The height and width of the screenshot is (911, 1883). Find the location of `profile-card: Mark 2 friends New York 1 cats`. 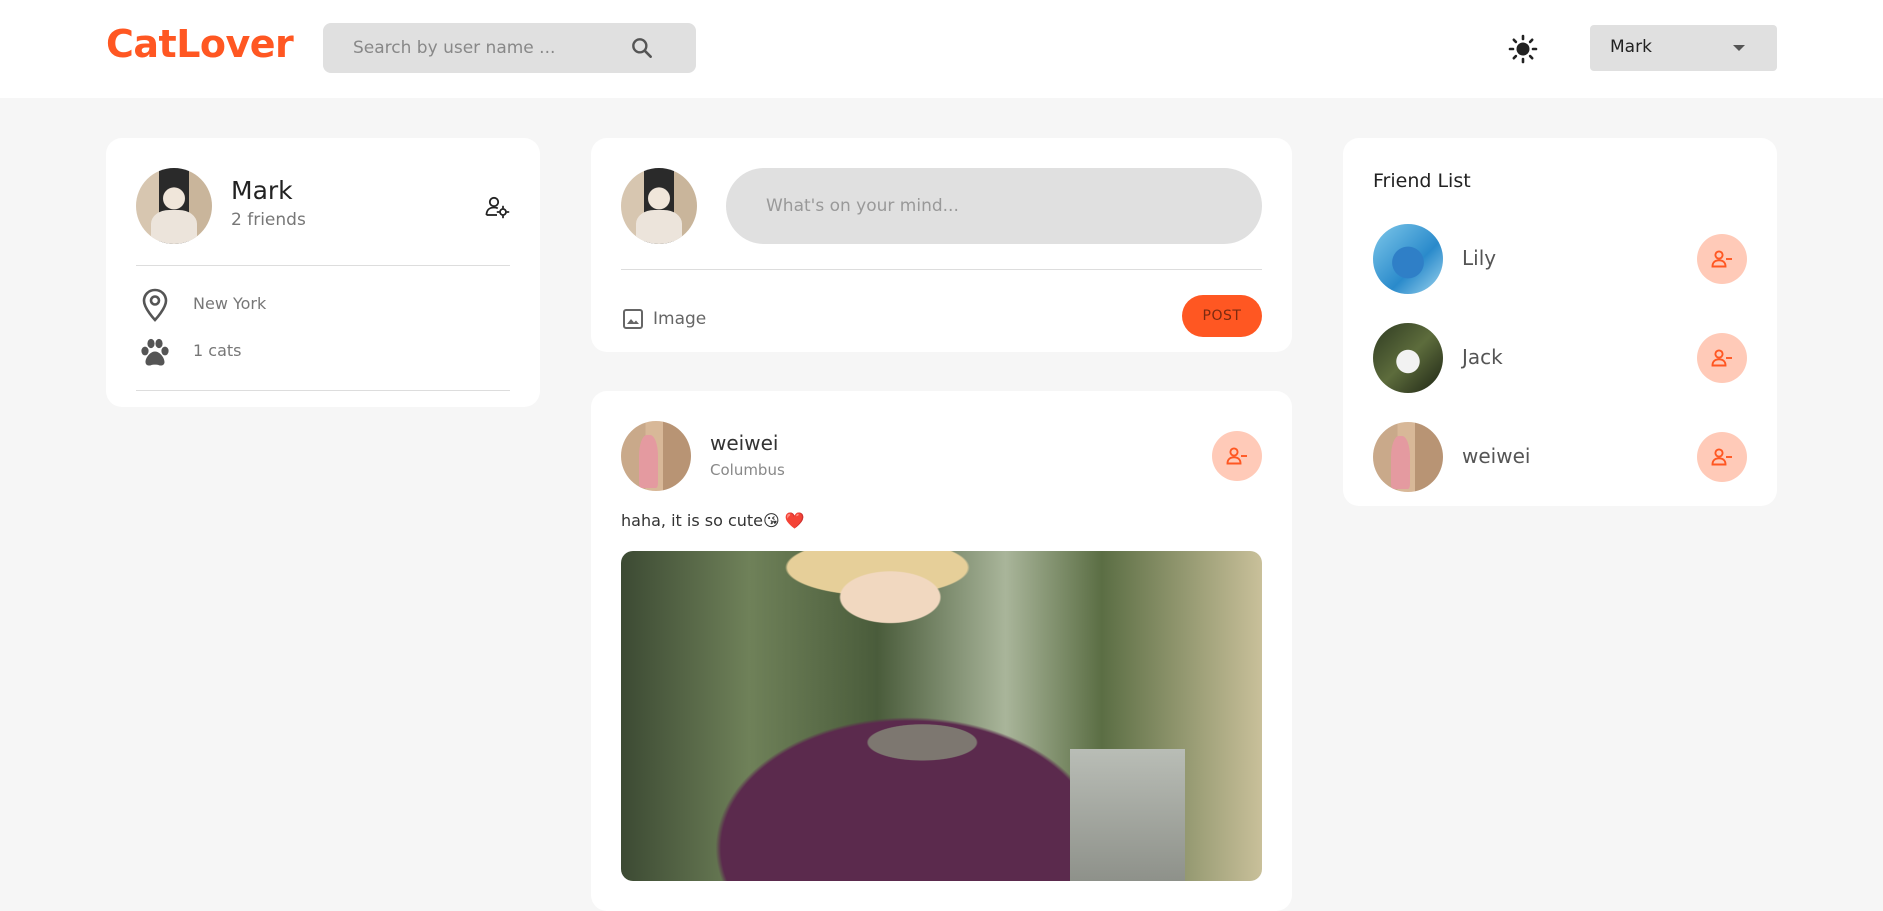

profile-card: Mark 2 friends New York 1 cats is located at coordinates (323, 272).